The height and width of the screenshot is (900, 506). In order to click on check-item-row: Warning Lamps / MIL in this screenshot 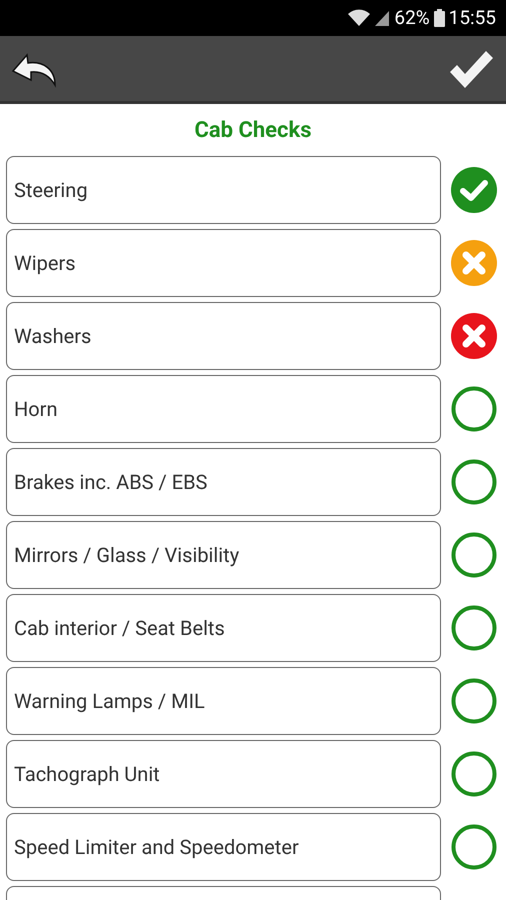, I will do `click(223, 701)`.